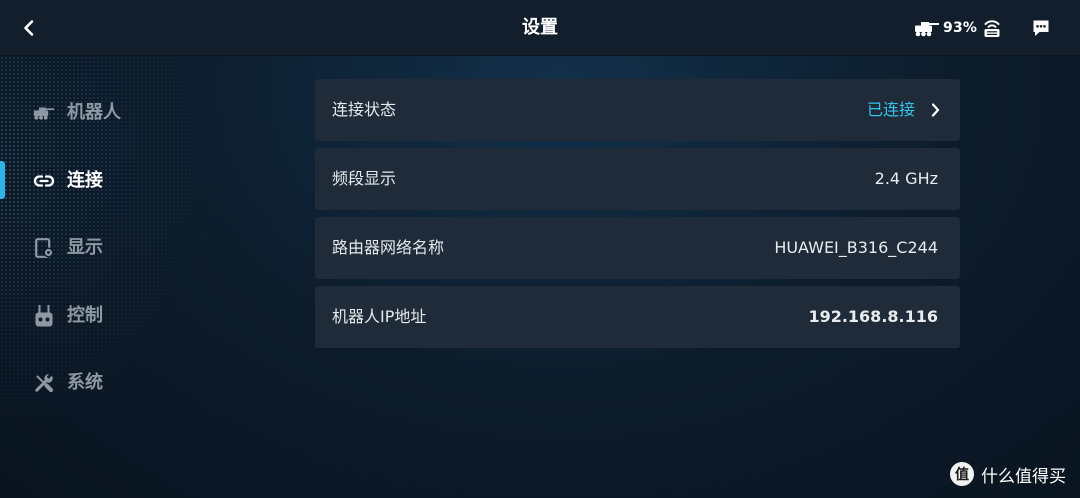 The image size is (1080, 498). What do you see at coordinates (637, 110) in the screenshot?
I see `connection-status-row: 连接状态 已连接` at bounding box center [637, 110].